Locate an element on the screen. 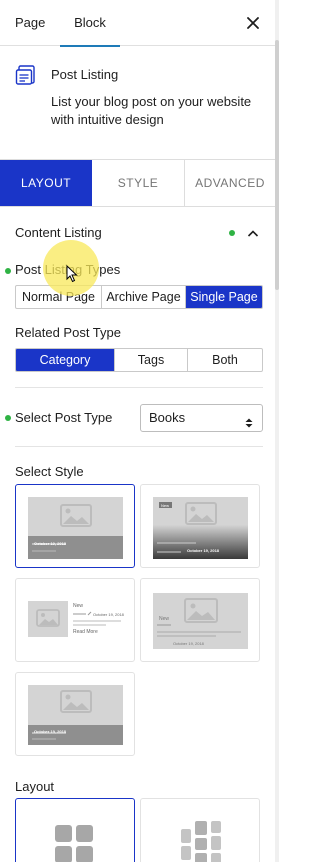 This screenshot has width=320, height=862. content-listing-header: Content Listing is located at coordinates (139, 234).